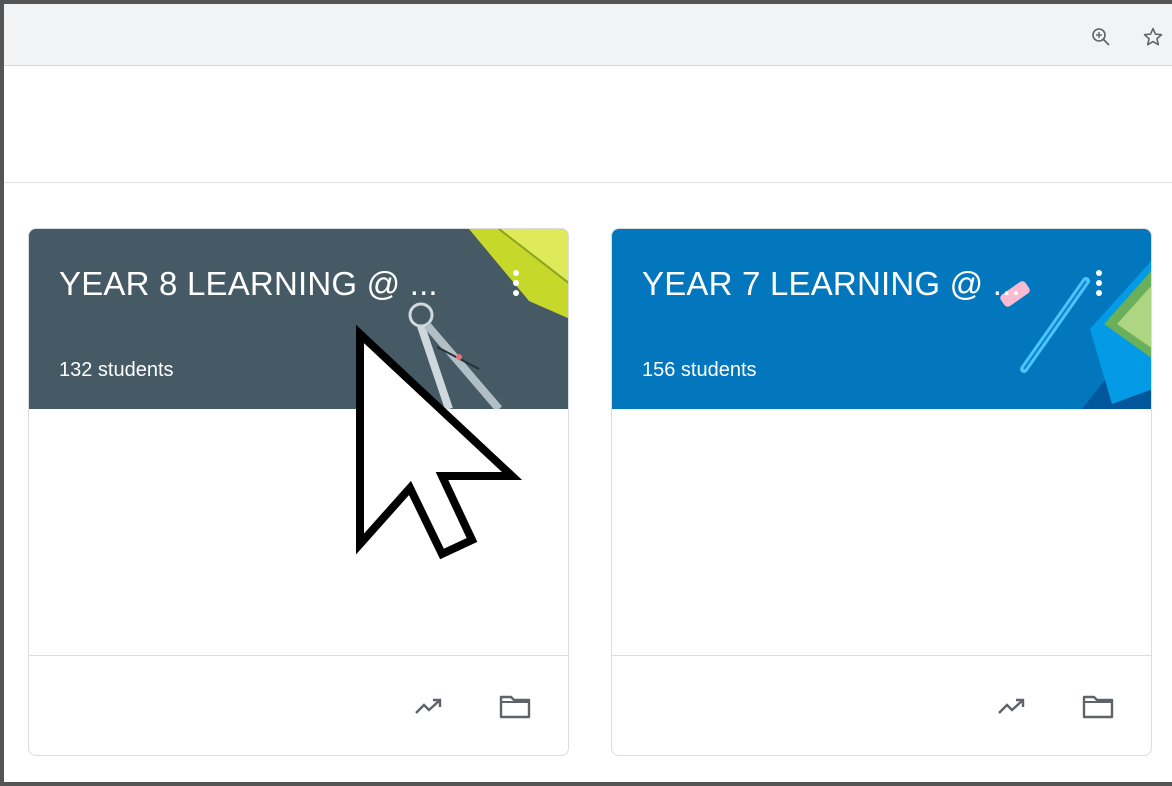 This screenshot has height=786, width=1172. What do you see at coordinates (881, 319) in the screenshot?
I see `class-card-header: YEAR 7 LEARNING @ ... 156 students` at bounding box center [881, 319].